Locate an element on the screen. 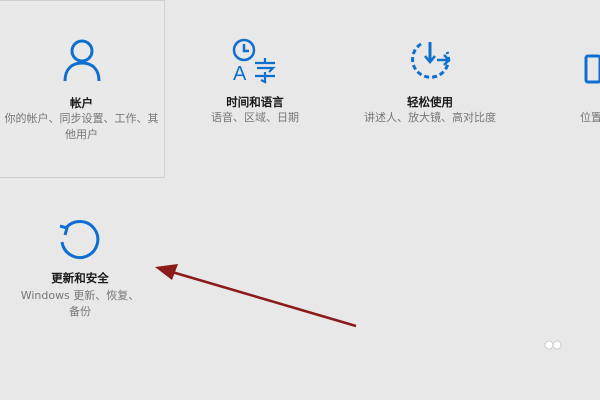 Image resolution: width=600 pixels, height=400 pixels. tile-privacy: 位置 is located at coordinates (580, 89).